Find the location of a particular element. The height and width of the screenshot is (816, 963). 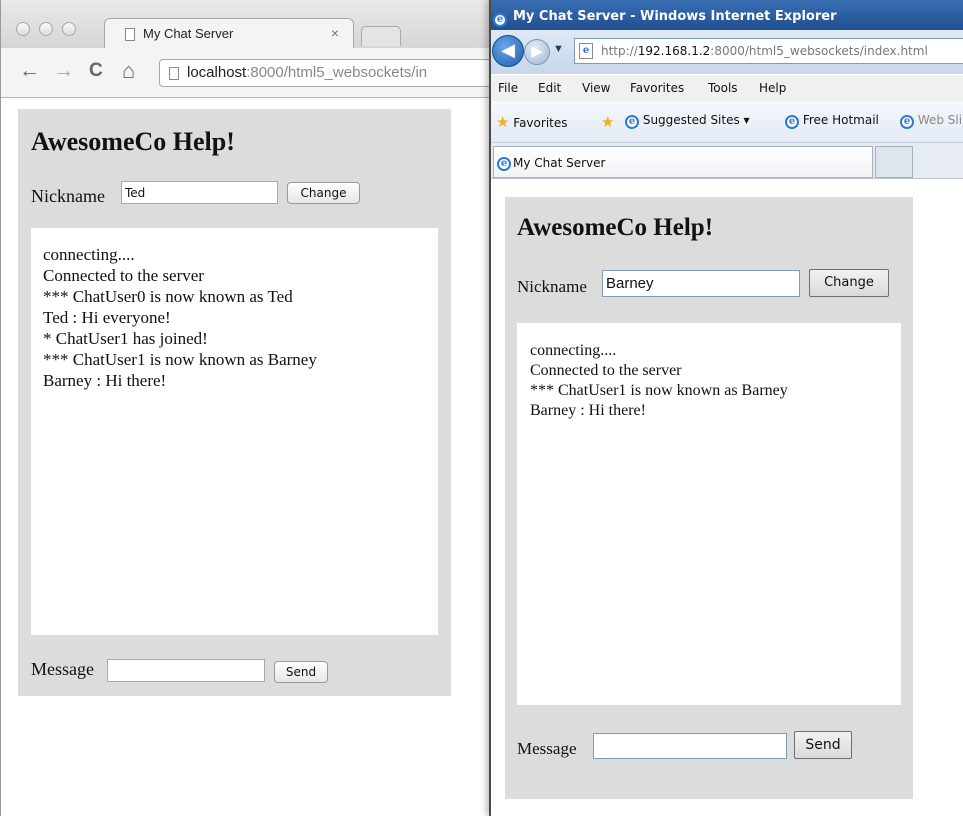

tab-close-icon: × is located at coordinates (335, 33).